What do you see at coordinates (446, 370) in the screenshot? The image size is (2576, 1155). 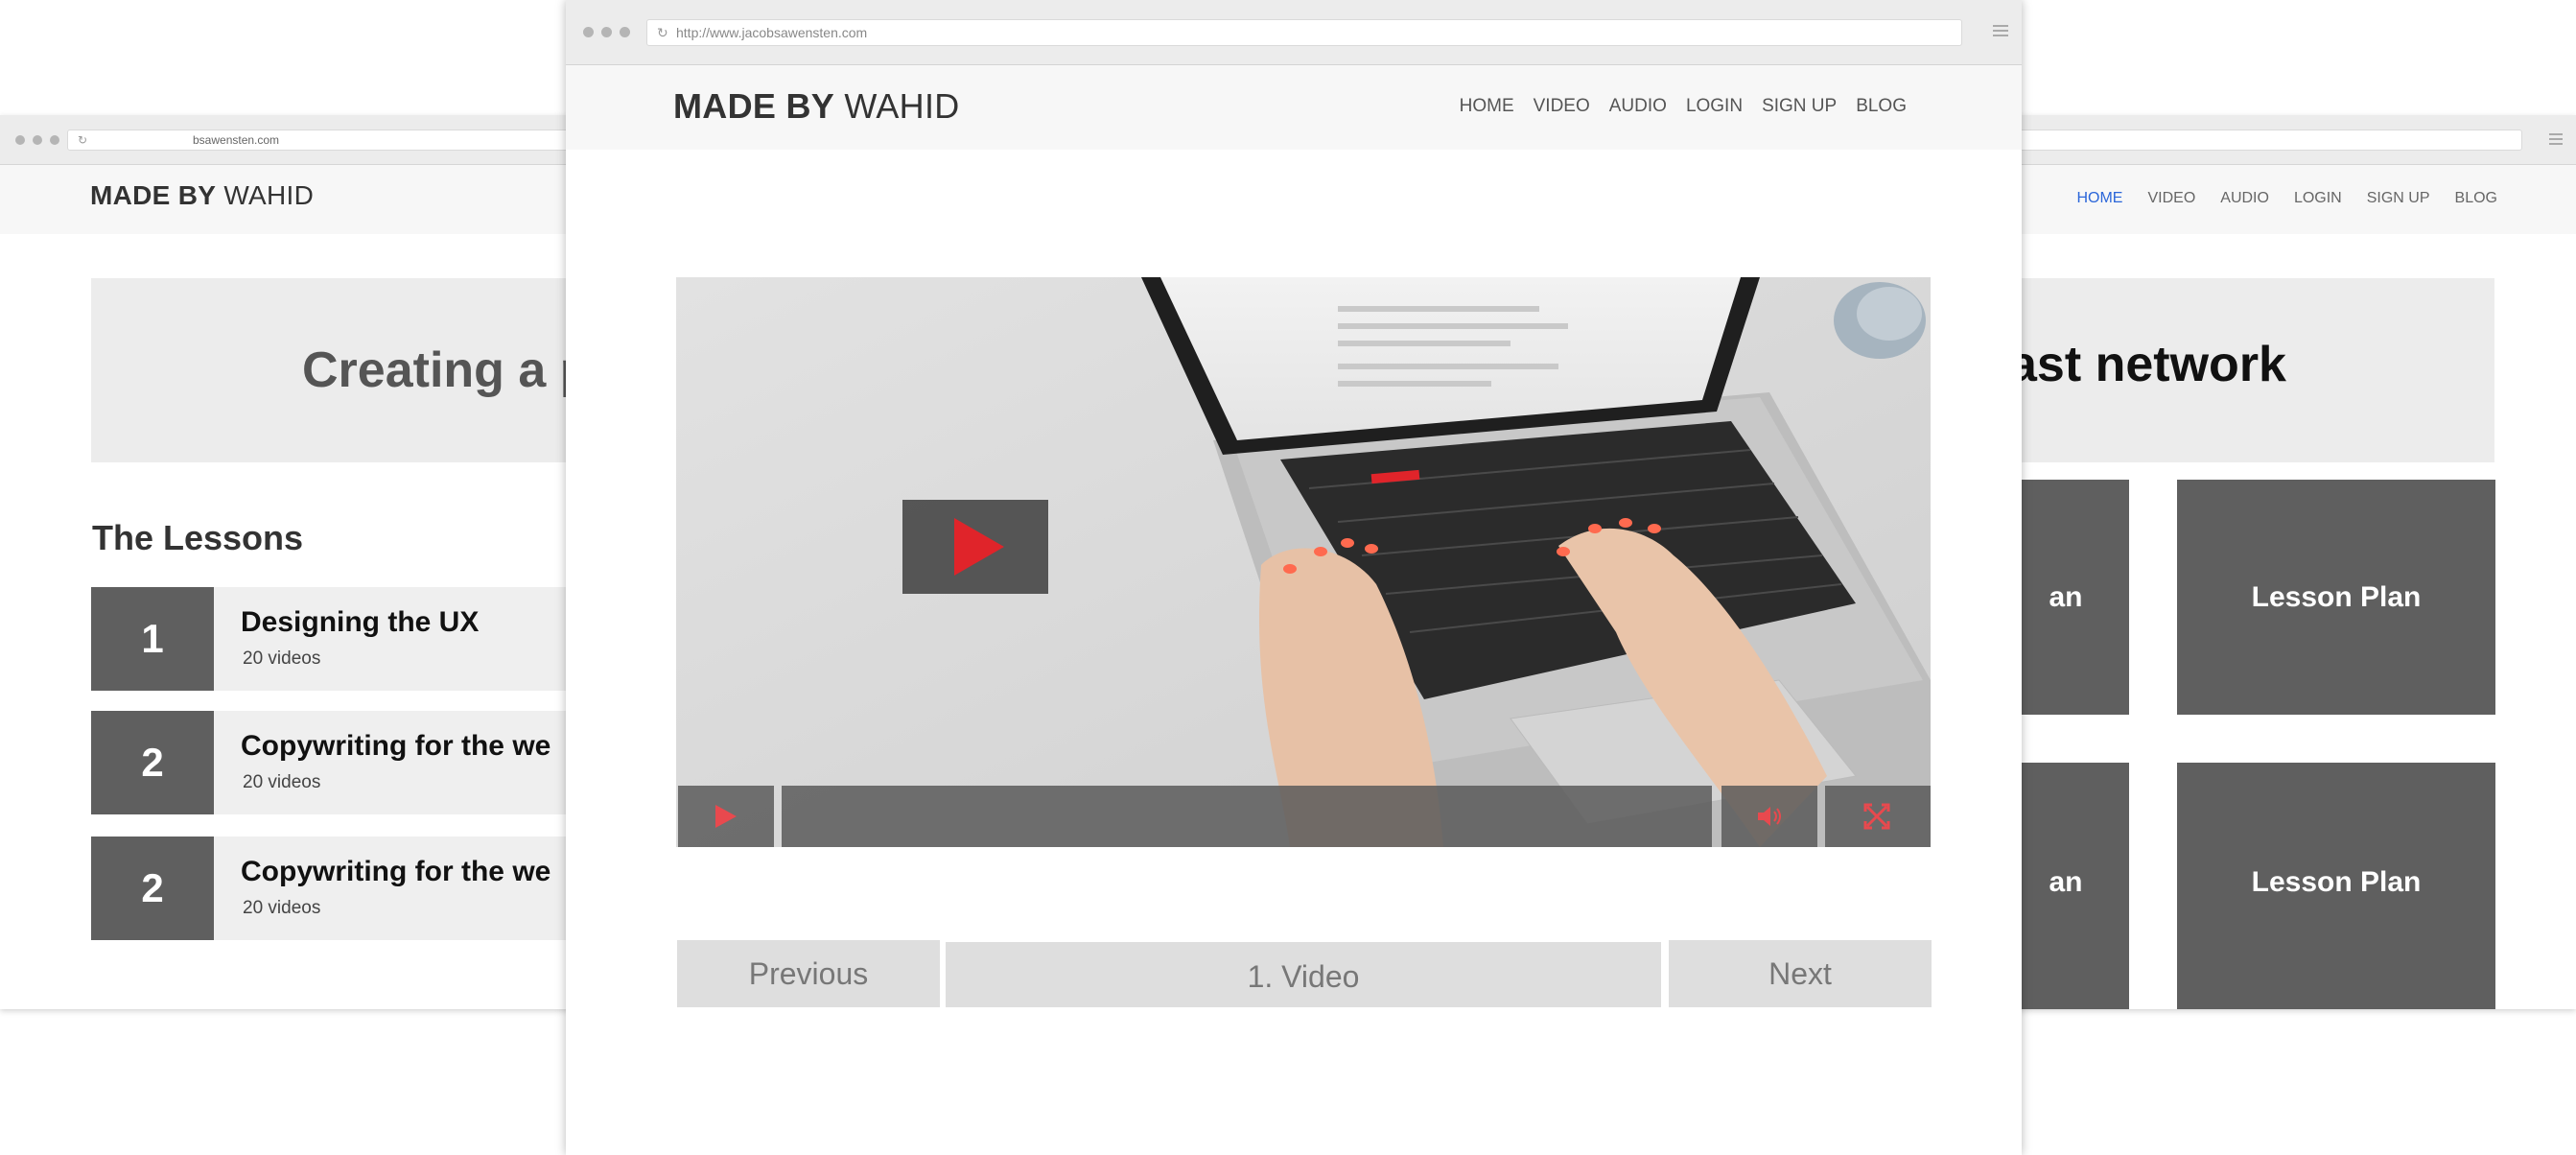 I see `course-title-text: Creating a p` at bounding box center [446, 370].